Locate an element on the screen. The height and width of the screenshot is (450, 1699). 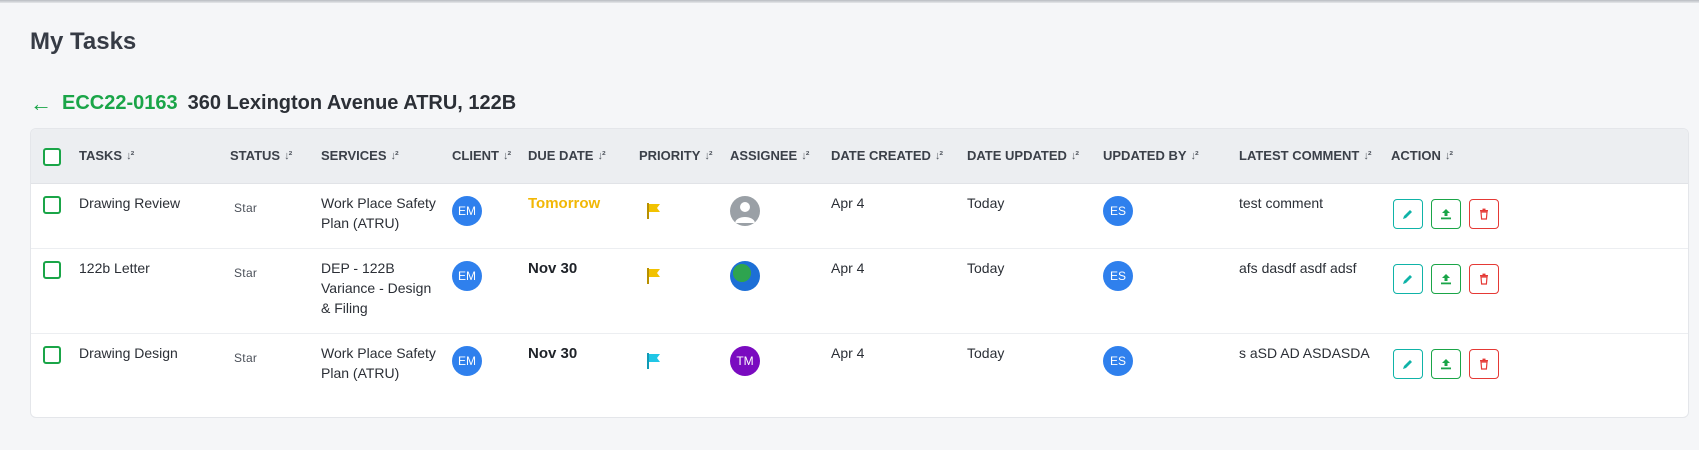
back-arrow-icon: ← is located at coordinates (41, 103).